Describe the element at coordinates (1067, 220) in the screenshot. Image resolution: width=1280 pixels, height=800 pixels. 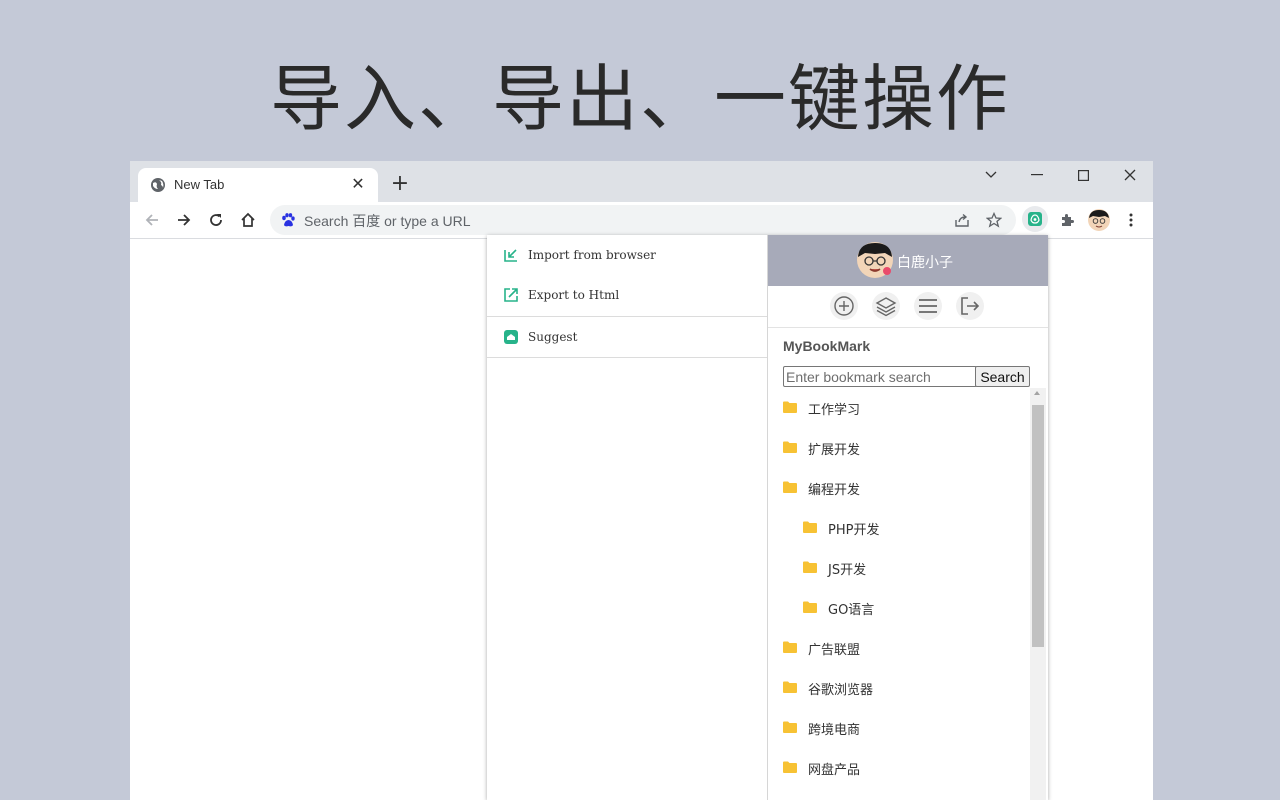
I see `extensions-puzzle-icon` at that location.